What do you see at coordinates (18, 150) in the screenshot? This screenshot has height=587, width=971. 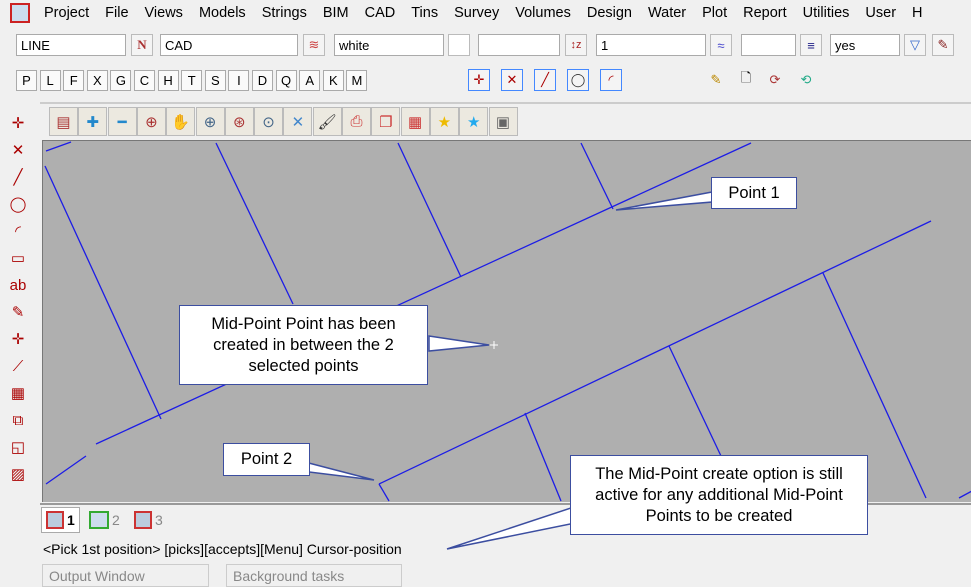 I see `intersect-tool-icon: ✕` at bounding box center [18, 150].